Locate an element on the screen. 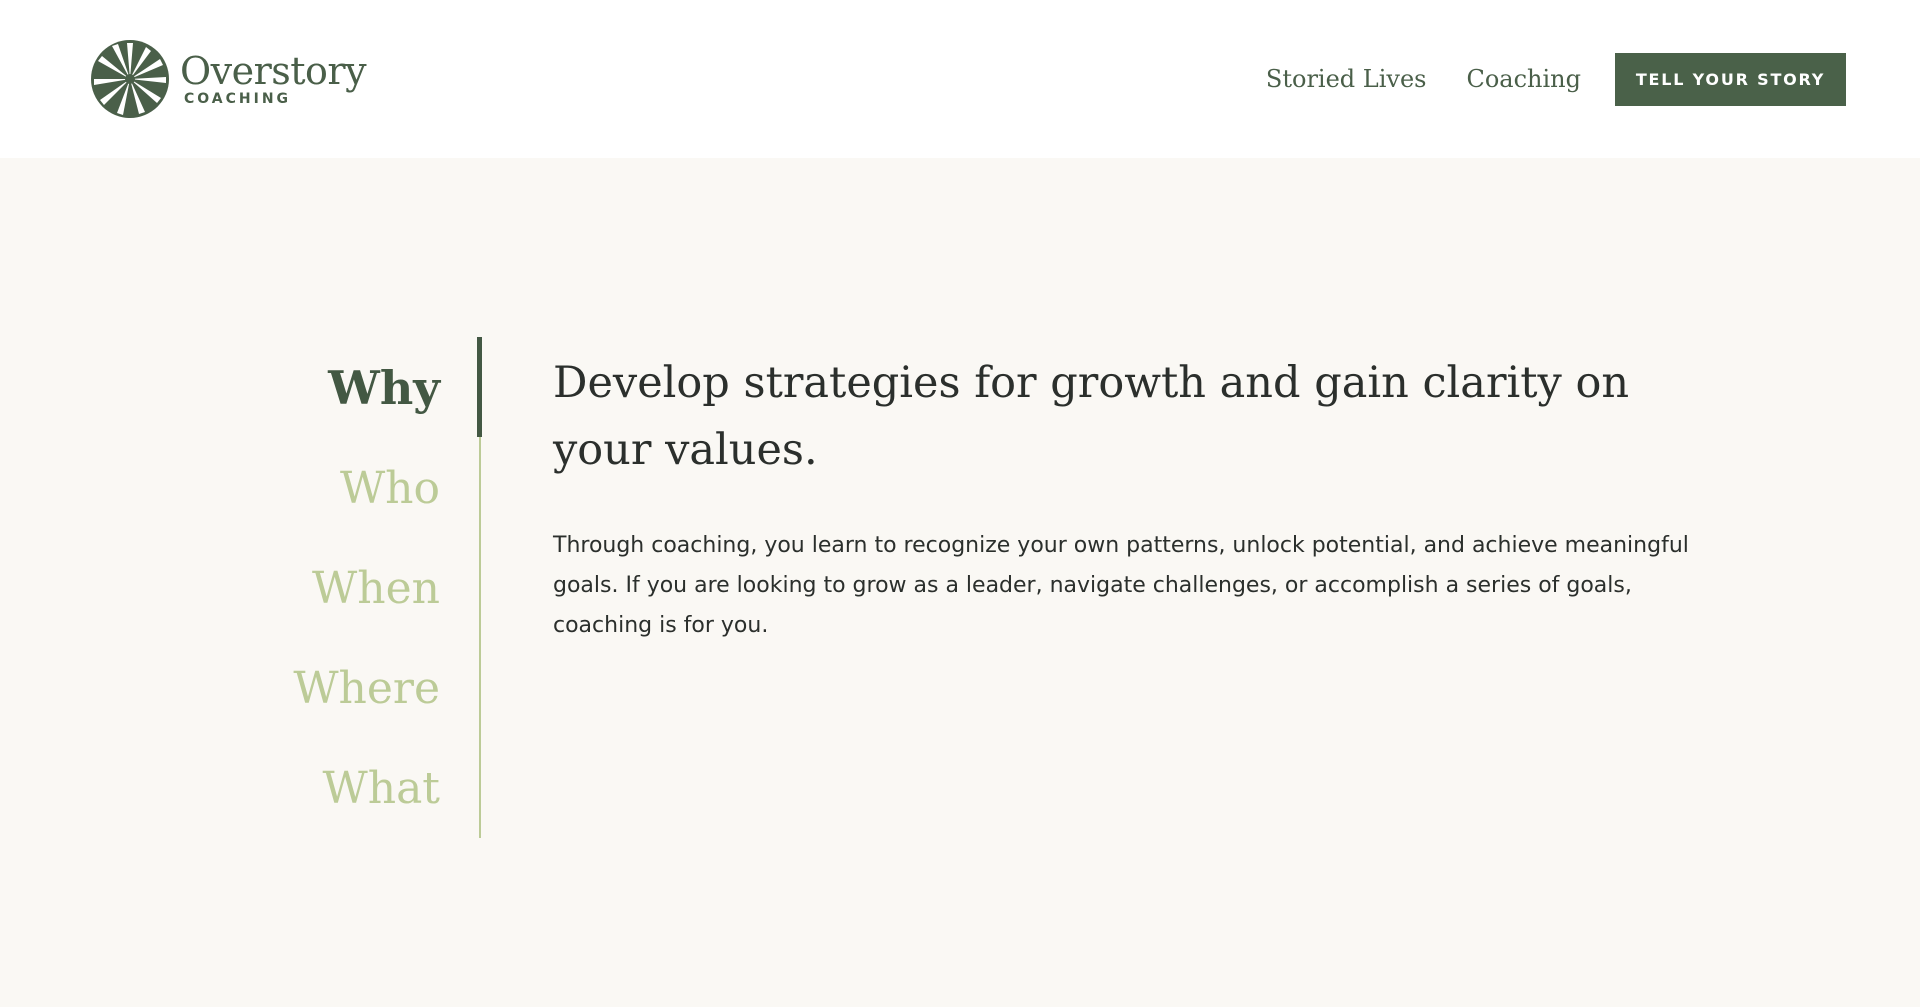  brand-logo-link: Overstory COACHING is located at coordinates (228, 79).